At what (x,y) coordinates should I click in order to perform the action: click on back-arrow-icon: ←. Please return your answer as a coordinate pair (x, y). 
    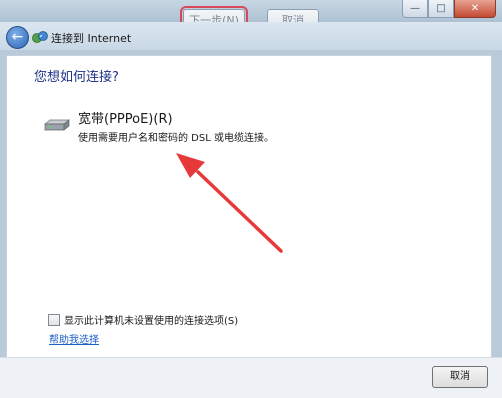
    Looking at the image, I should click on (17, 37).